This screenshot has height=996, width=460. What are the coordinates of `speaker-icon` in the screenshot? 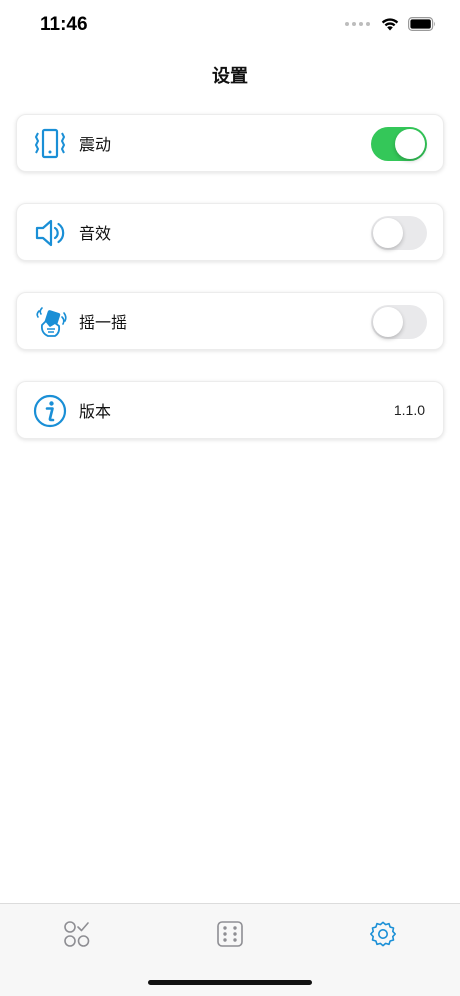 It's located at (50, 233).